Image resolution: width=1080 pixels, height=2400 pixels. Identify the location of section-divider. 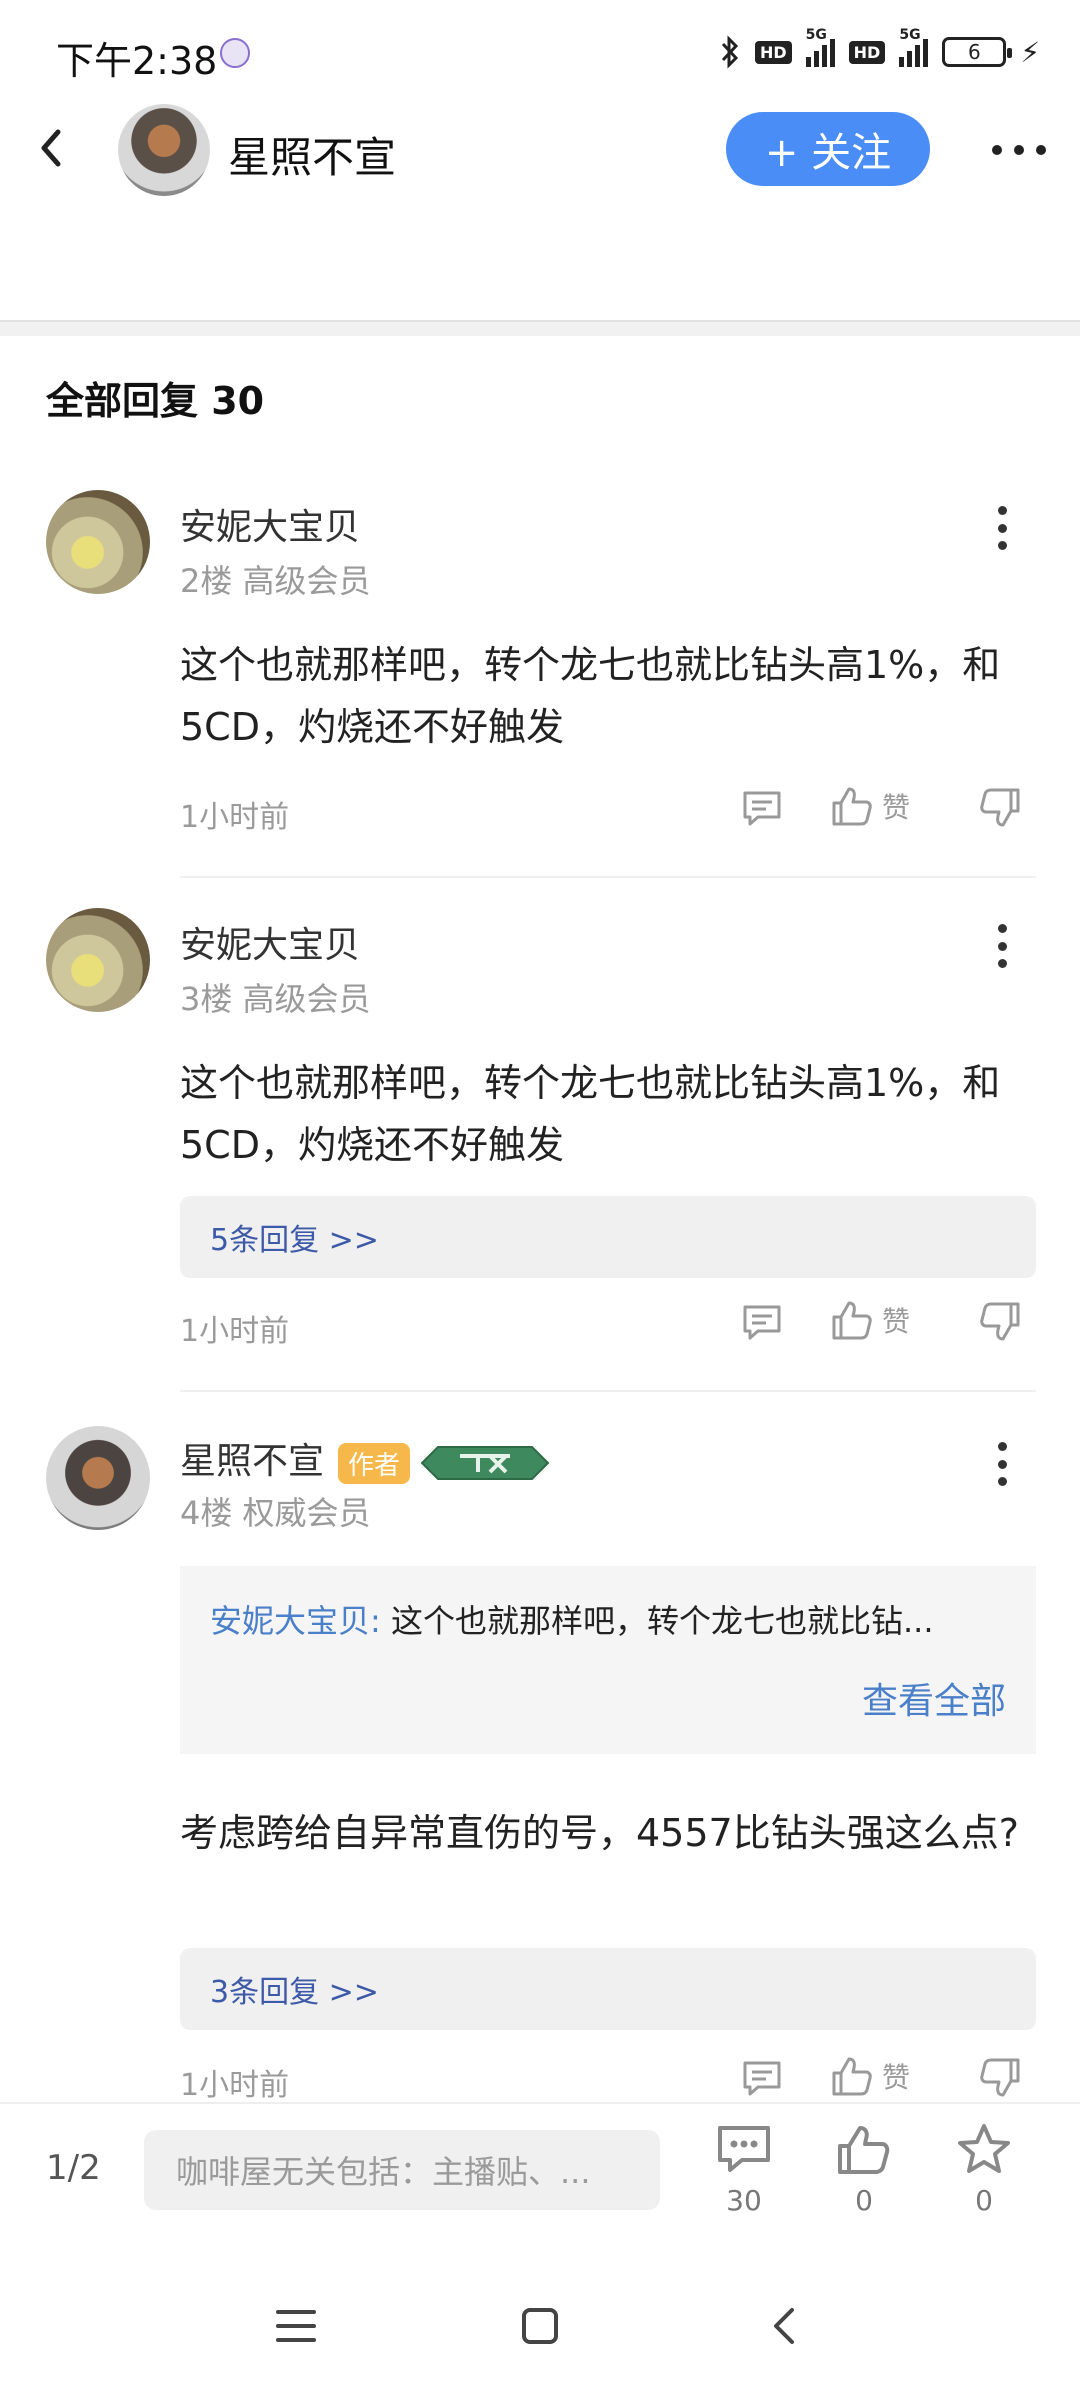
(540, 328).